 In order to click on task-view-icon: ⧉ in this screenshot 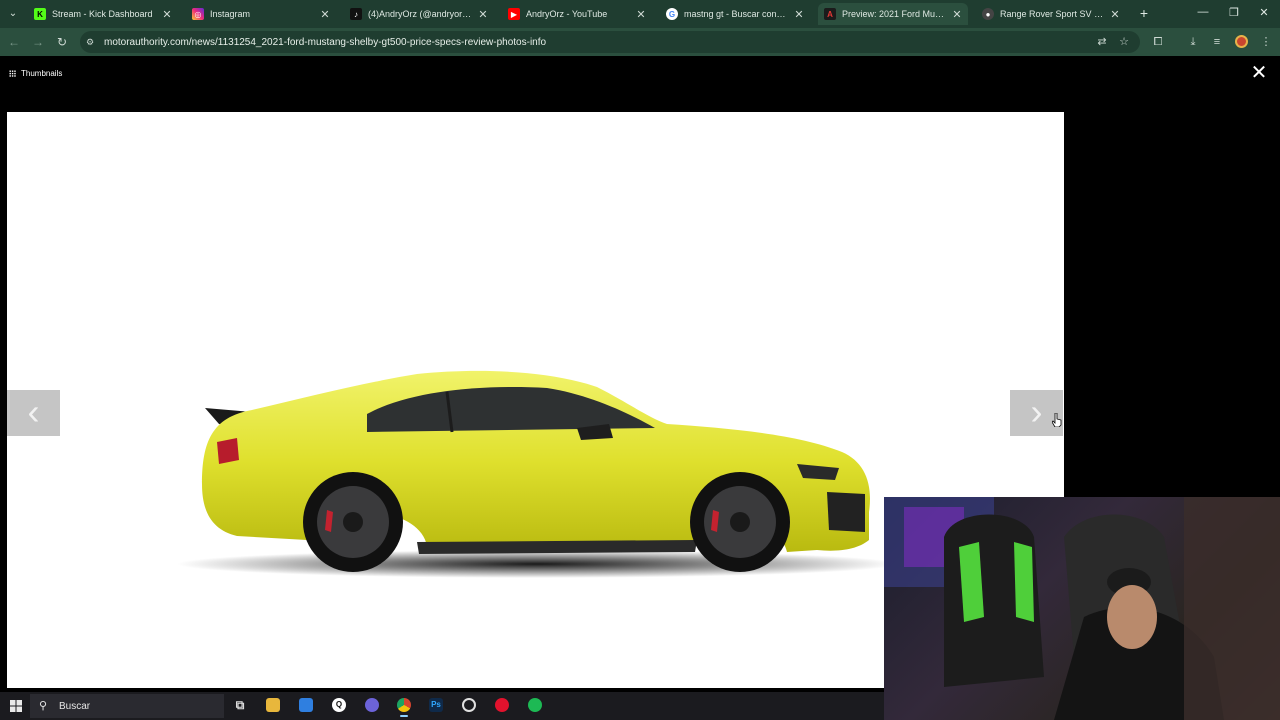, I will do `click(240, 705)`.